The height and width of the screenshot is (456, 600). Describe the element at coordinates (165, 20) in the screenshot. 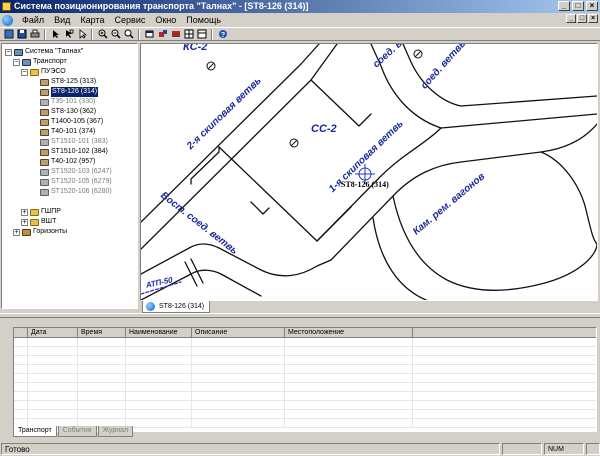

I see `menu-window: Окно` at that location.